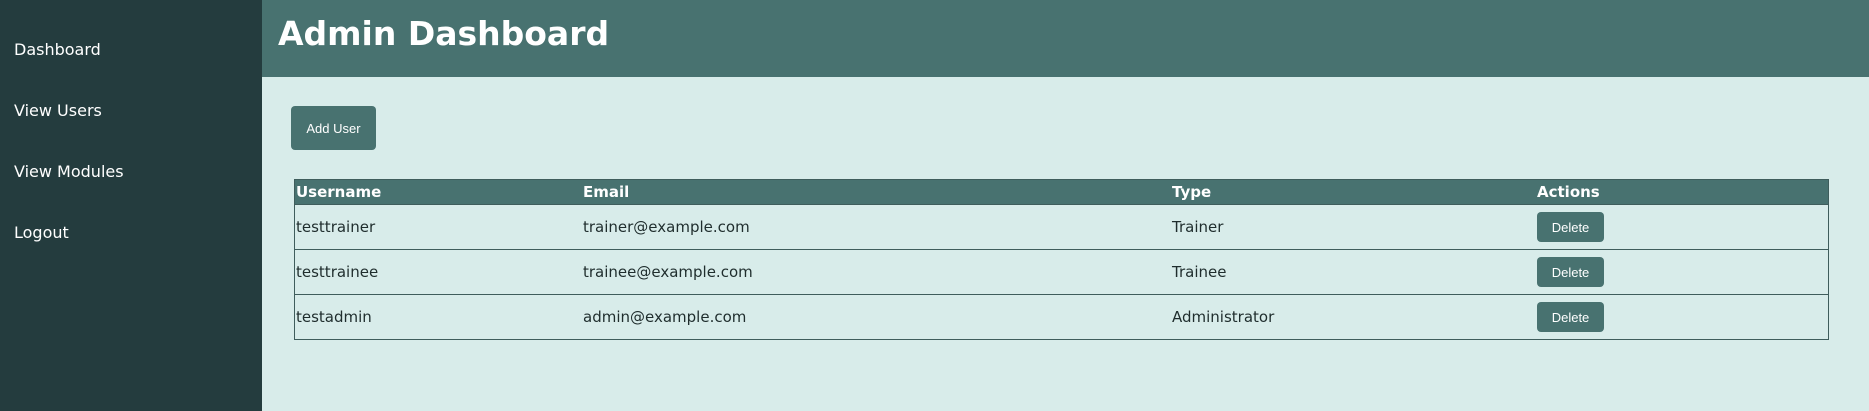 Image resolution: width=1869 pixels, height=411 pixels. What do you see at coordinates (876, 192) in the screenshot?
I see `column-header-email: Email` at bounding box center [876, 192].